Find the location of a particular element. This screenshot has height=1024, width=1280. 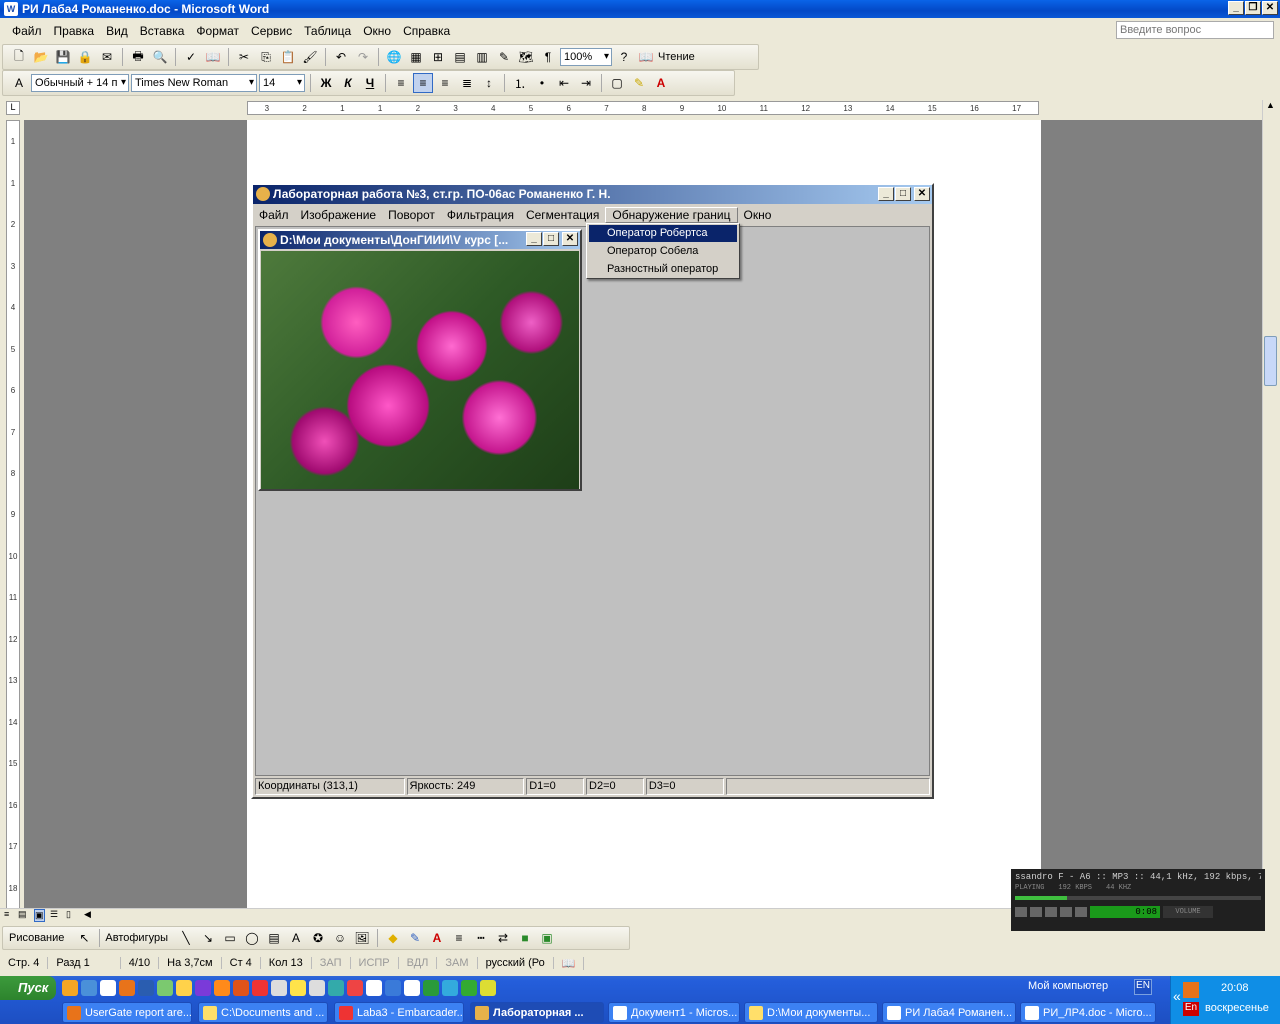

web-view-icon: ▤ is located at coordinates (22, 914).